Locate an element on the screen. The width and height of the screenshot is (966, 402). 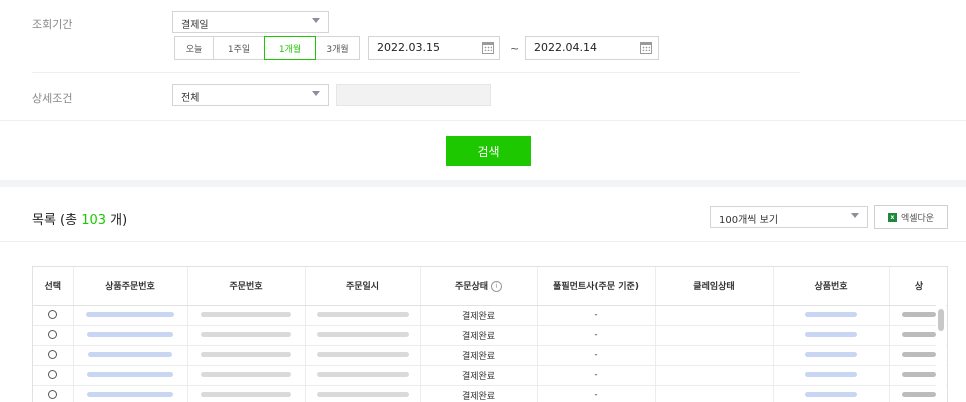
column-header-order-status: 주문상태 i is located at coordinates (479, 286).